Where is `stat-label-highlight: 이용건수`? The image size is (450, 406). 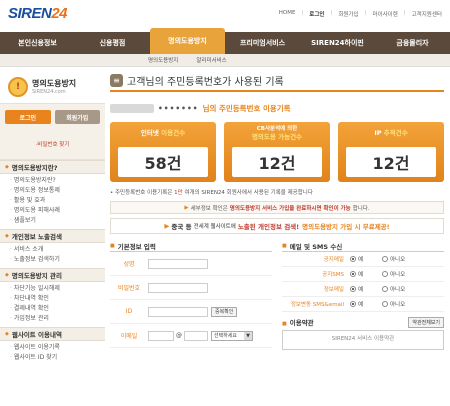
stat-label-highlight: 이용건수 is located at coordinates (173, 133).